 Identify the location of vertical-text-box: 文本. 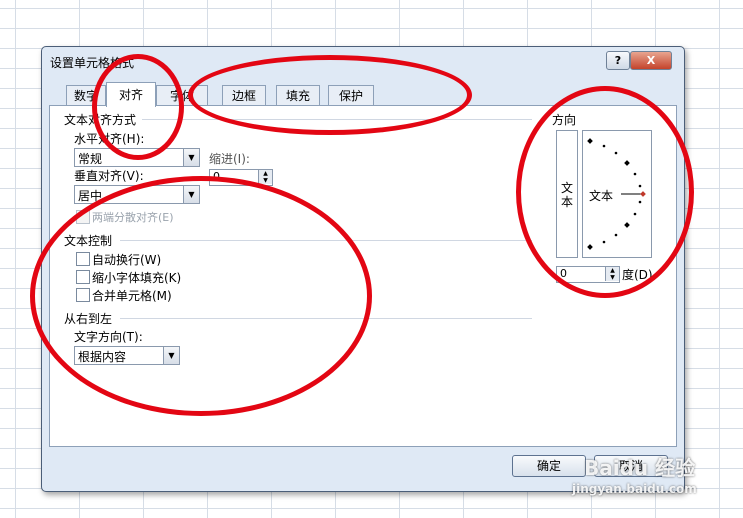
(567, 194).